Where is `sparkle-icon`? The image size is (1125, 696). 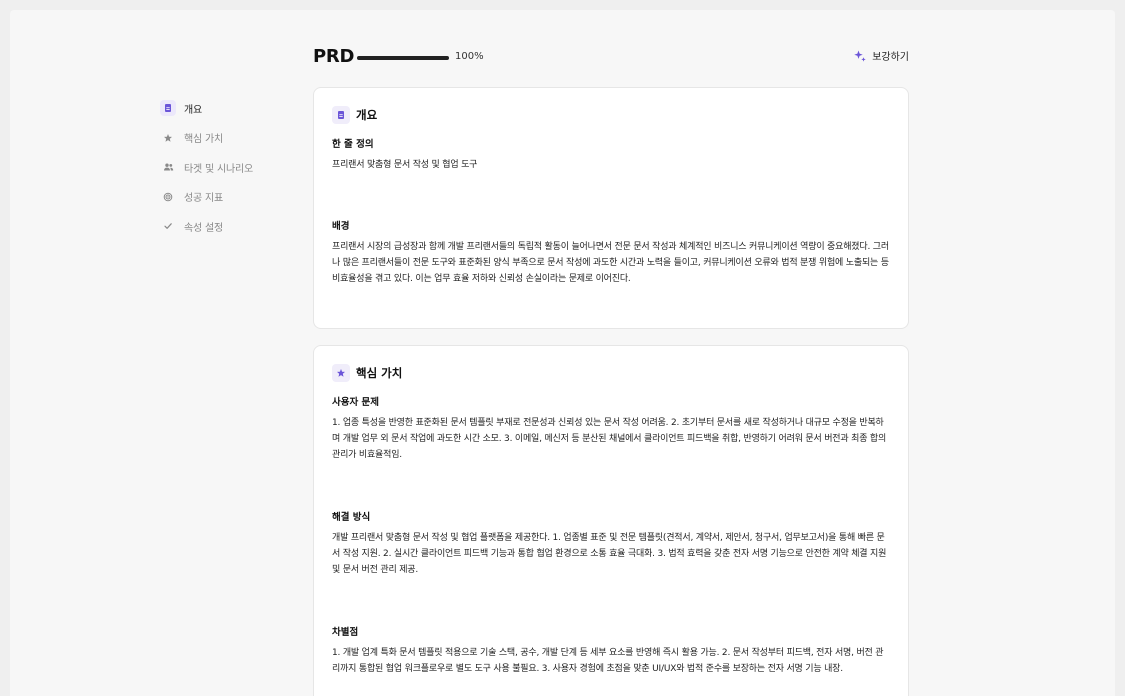 sparkle-icon is located at coordinates (860, 56).